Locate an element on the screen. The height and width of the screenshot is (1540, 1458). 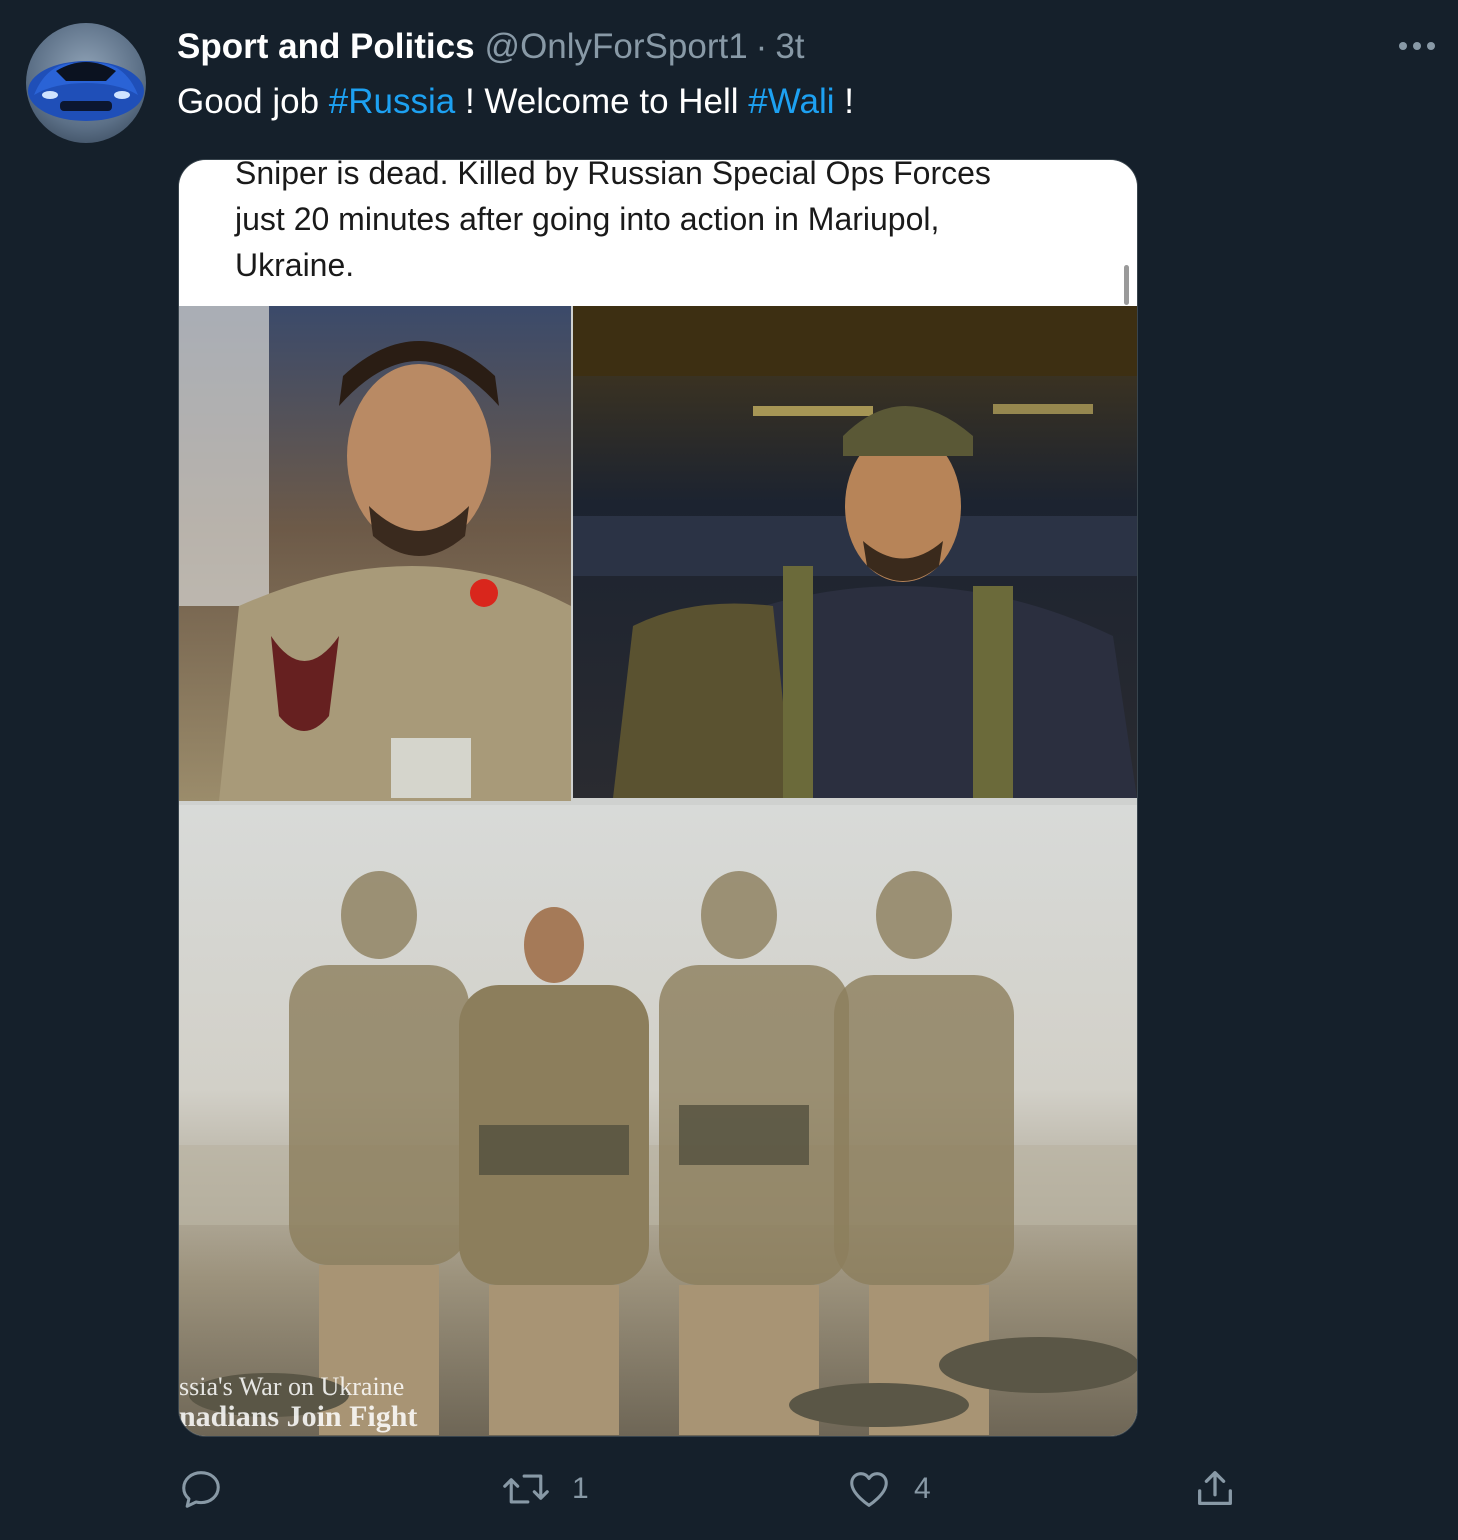
share-icon is located at coordinates (1215, 1488).